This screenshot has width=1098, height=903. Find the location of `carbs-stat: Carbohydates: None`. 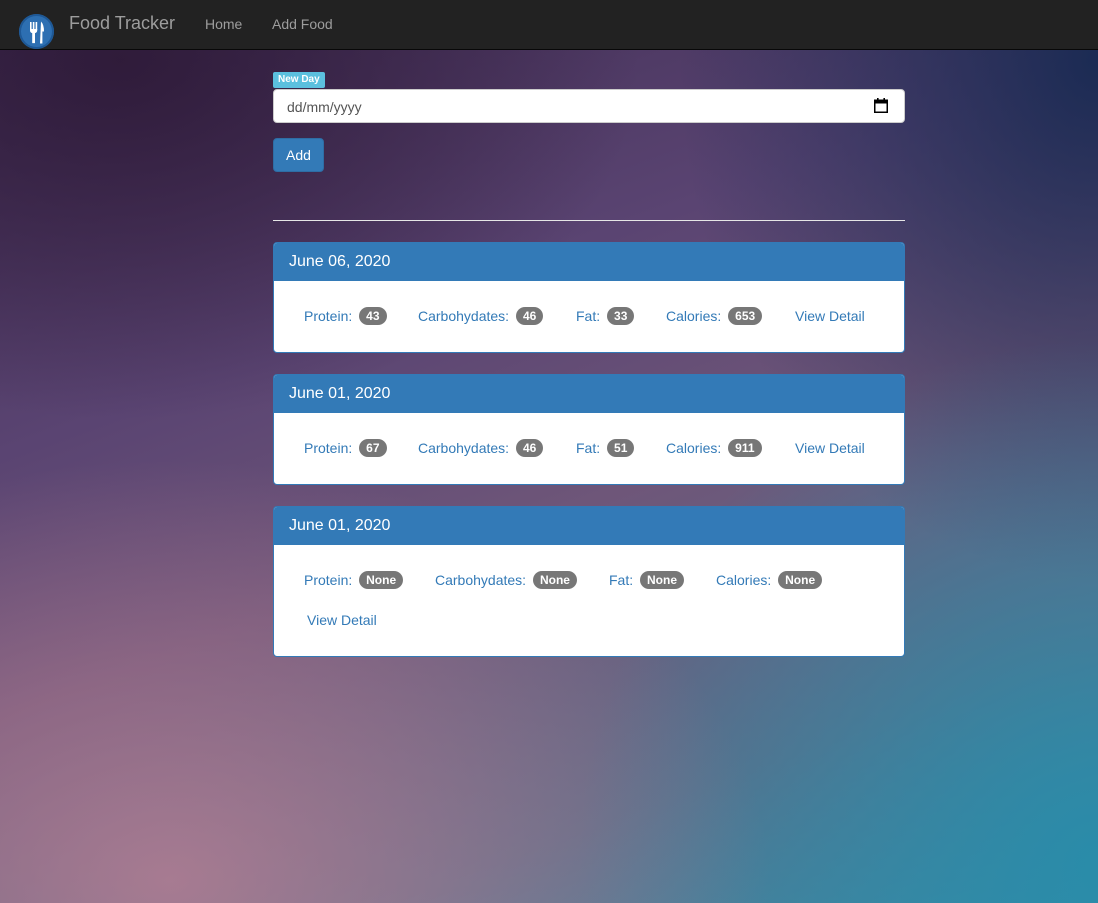

carbs-stat: Carbohydates: None is located at coordinates (506, 580).